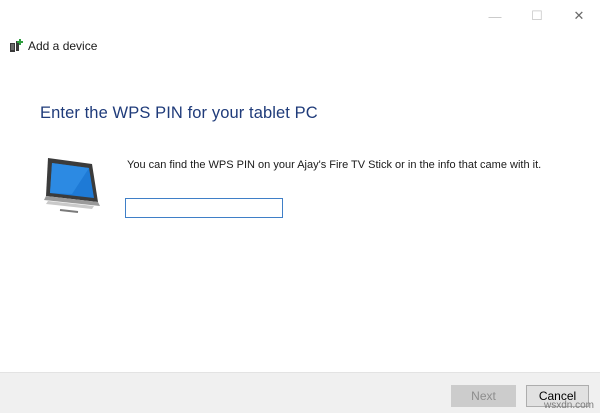  What do you see at coordinates (179, 113) in the screenshot?
I see `page-title: Enter the WPS PIN for your tablet PC` at bounding box center [179, 113].